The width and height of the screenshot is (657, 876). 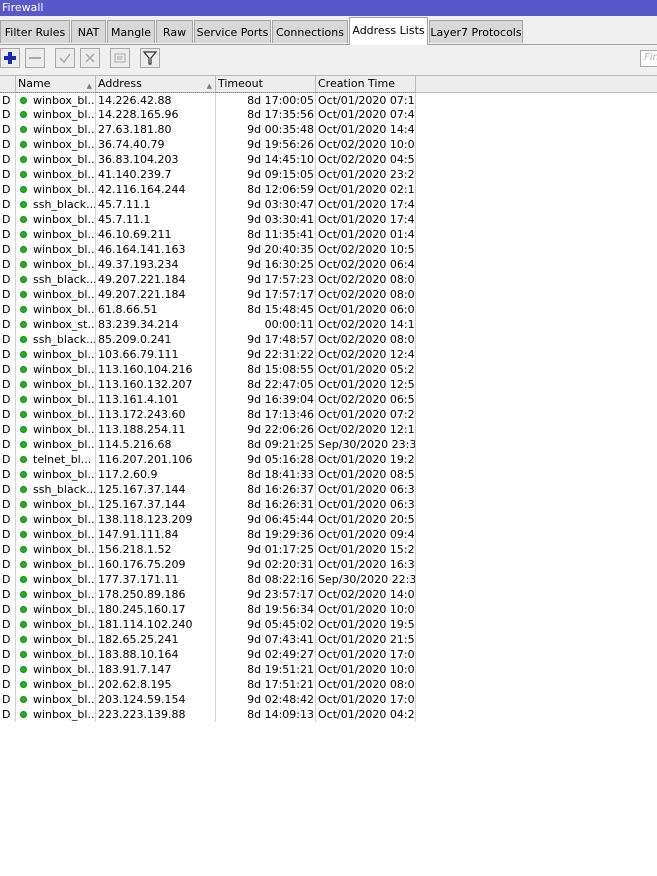 What do you see at coordinates (8, 84) in the screenshot?
I see `column-header-flag` at bounding box center [8, 84].